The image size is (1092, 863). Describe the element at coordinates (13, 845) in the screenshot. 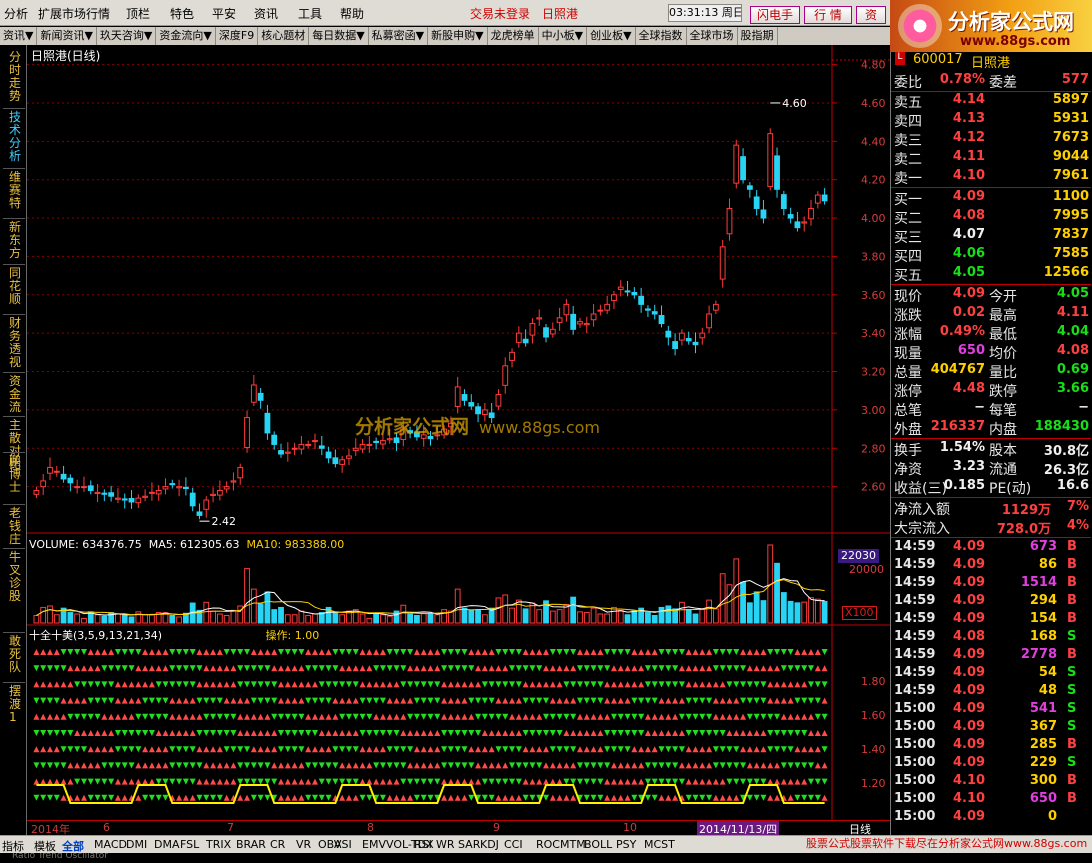

I see `indicator-tab: 指标` at that location.